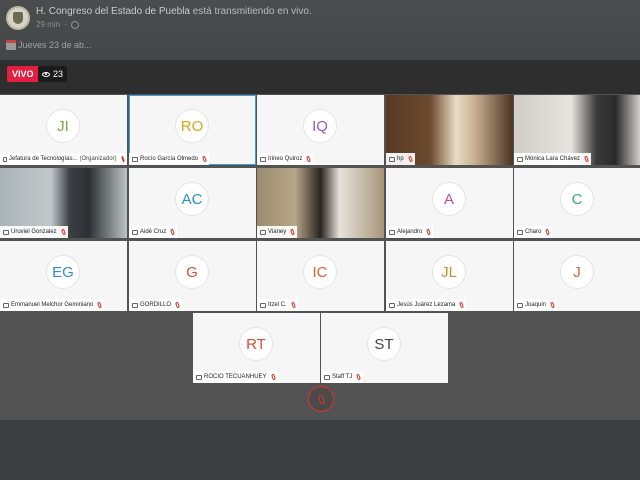  What do you see at coordinates (449, 272) in the screenshot?
I see `participant-avatar: JL` at bounding box center [449, 272].